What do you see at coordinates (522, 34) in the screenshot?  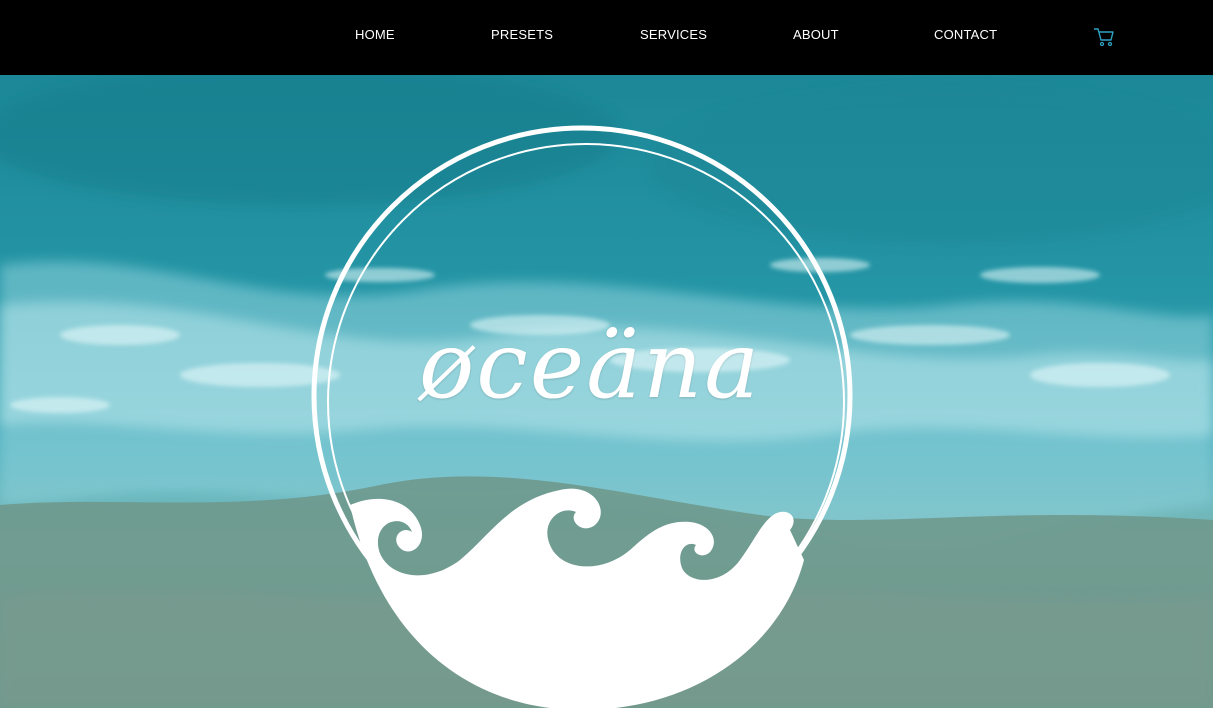 I see `nav-item-presets: PRESETS` at bounding box center [522, 34].